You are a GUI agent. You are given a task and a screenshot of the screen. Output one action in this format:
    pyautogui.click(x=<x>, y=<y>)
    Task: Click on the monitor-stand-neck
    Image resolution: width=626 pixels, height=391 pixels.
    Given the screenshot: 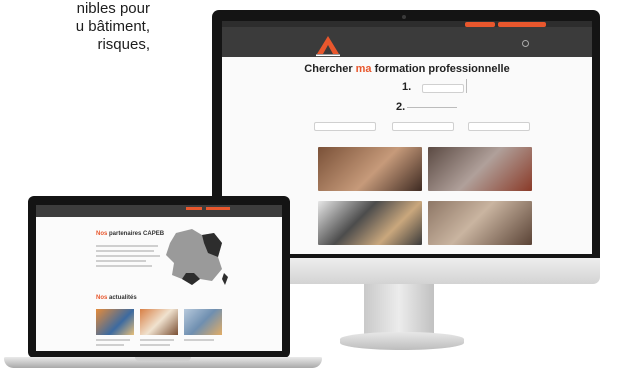 What is the action you would take?
    pyautogui.click(x=399, y=310)
    